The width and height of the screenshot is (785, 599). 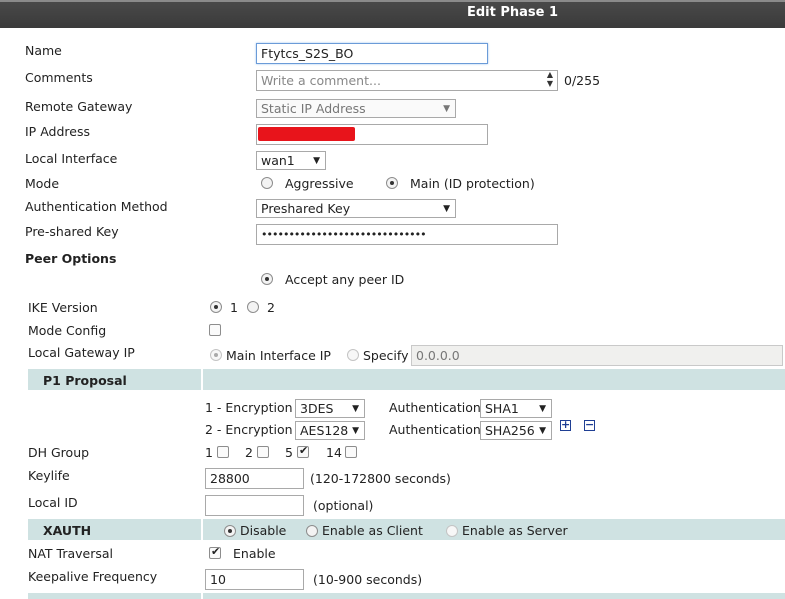 What do you see at coordinates (392, 1) in the screenshot?
I see `header-highlight` at bounding box center [392, 1].